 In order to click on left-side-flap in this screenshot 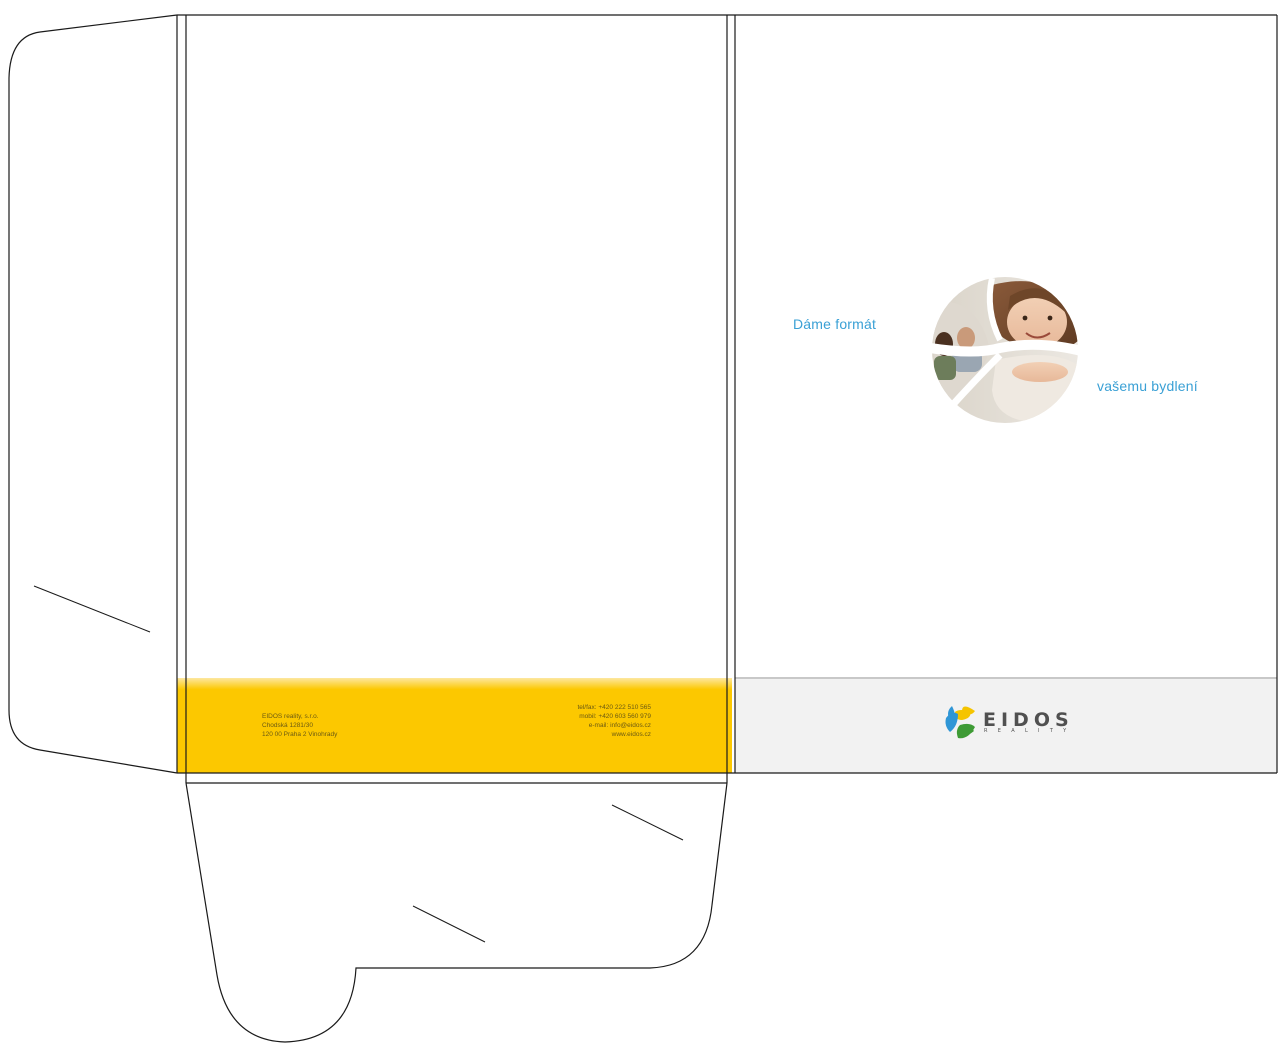, I will do `click(93, 394)`.